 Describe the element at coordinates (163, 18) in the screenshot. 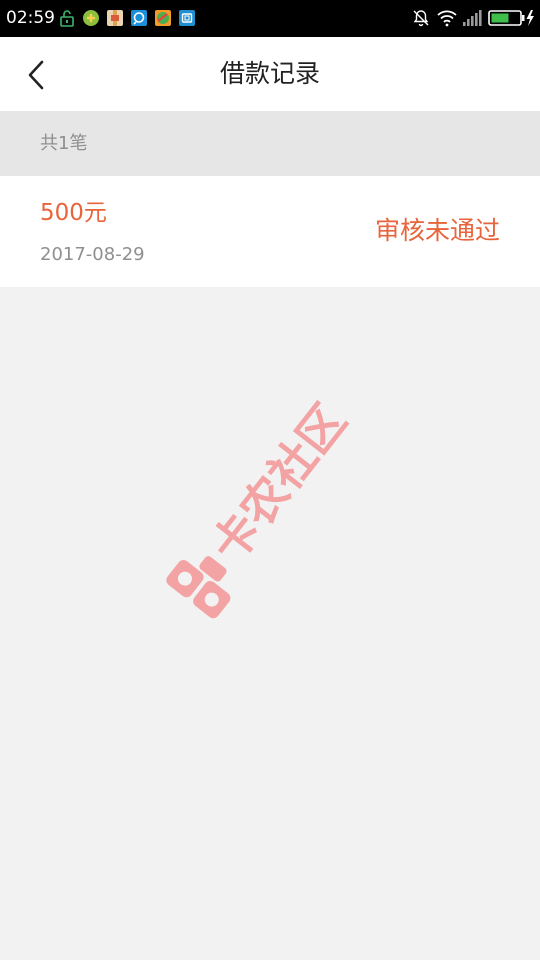

I see `browser-app-icon` at that location.